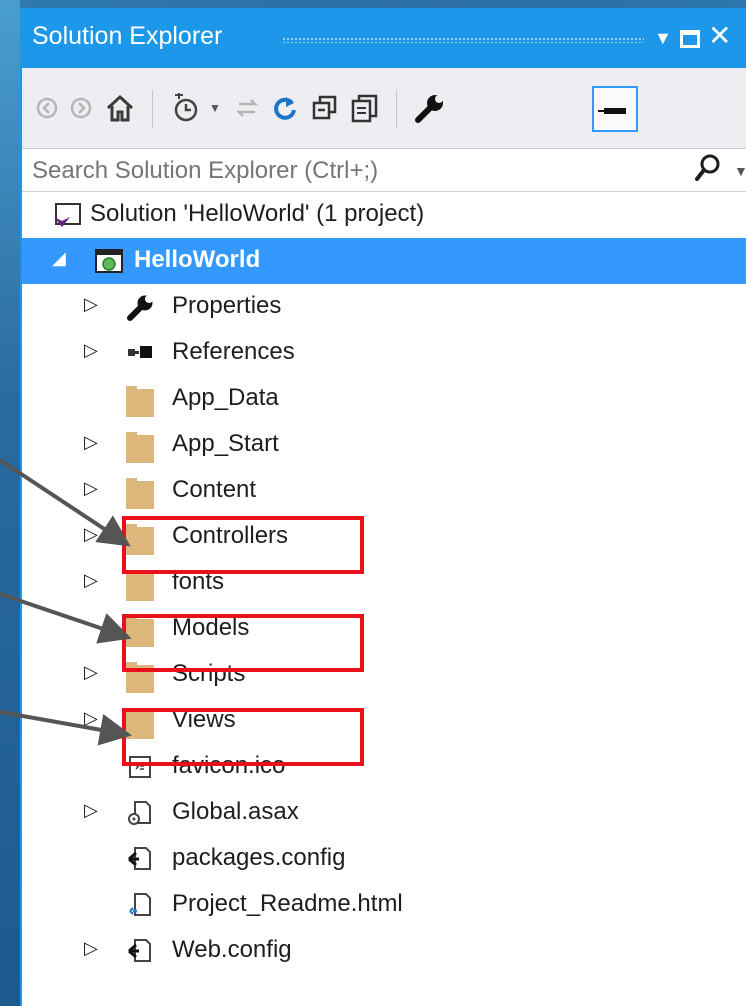 This screenshot has height=1006, width=746. I want to click on sync-icon, so click(247, 108).